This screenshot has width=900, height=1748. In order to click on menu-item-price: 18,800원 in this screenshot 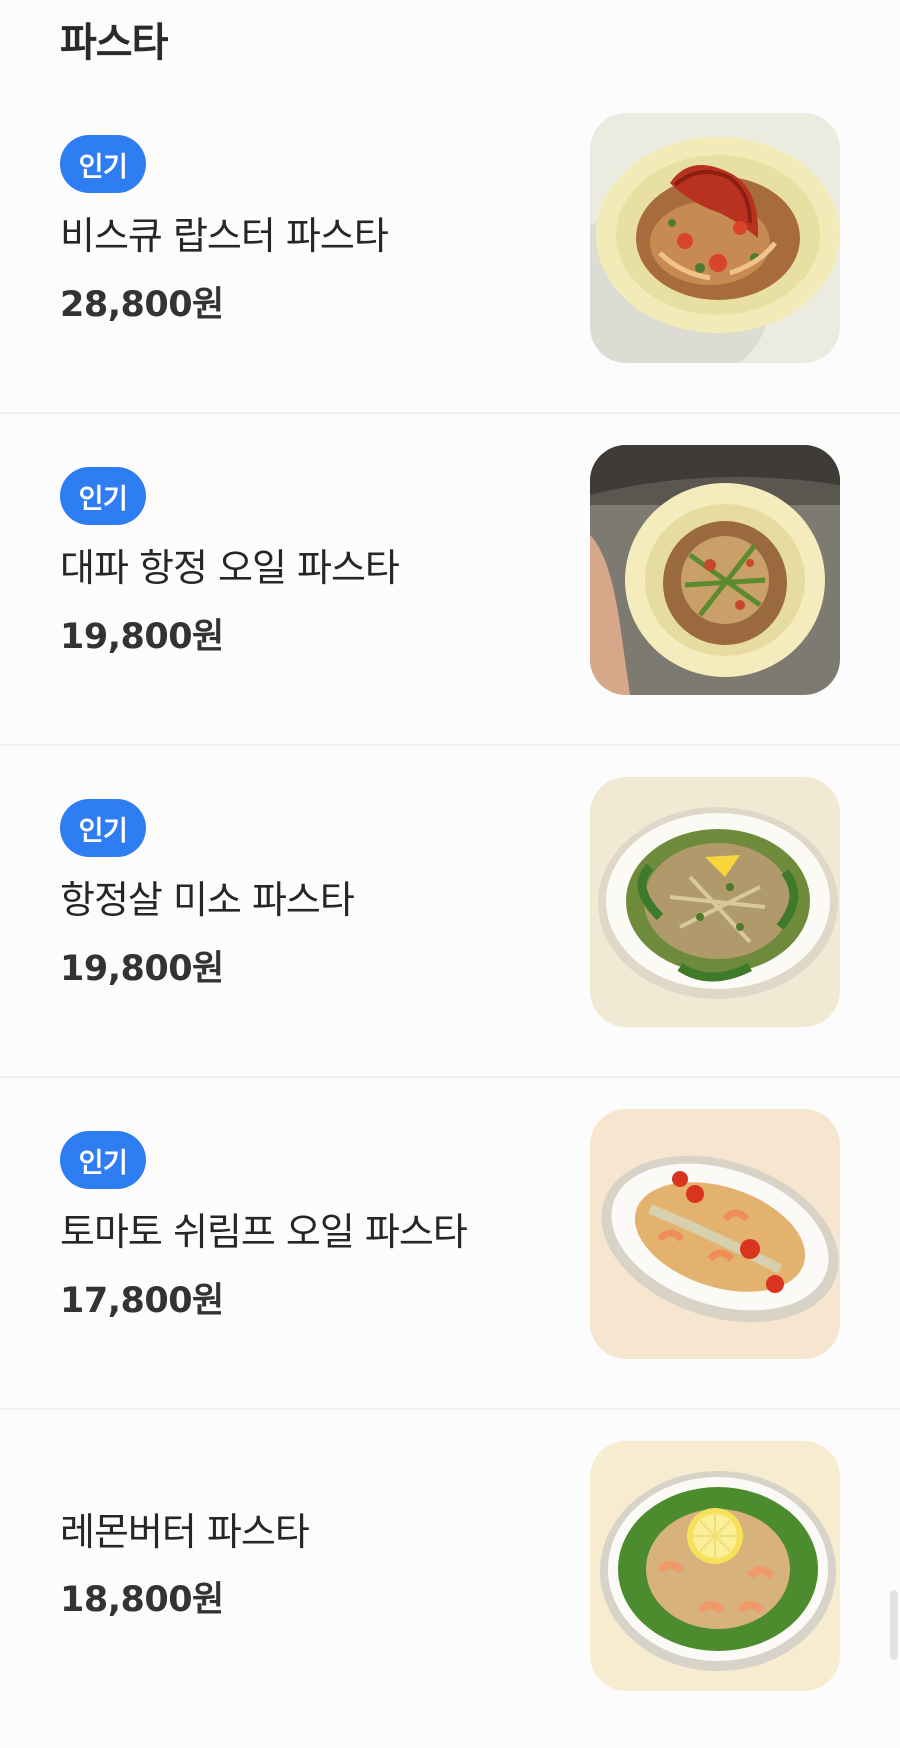, I will do `click(142, 1600)`.